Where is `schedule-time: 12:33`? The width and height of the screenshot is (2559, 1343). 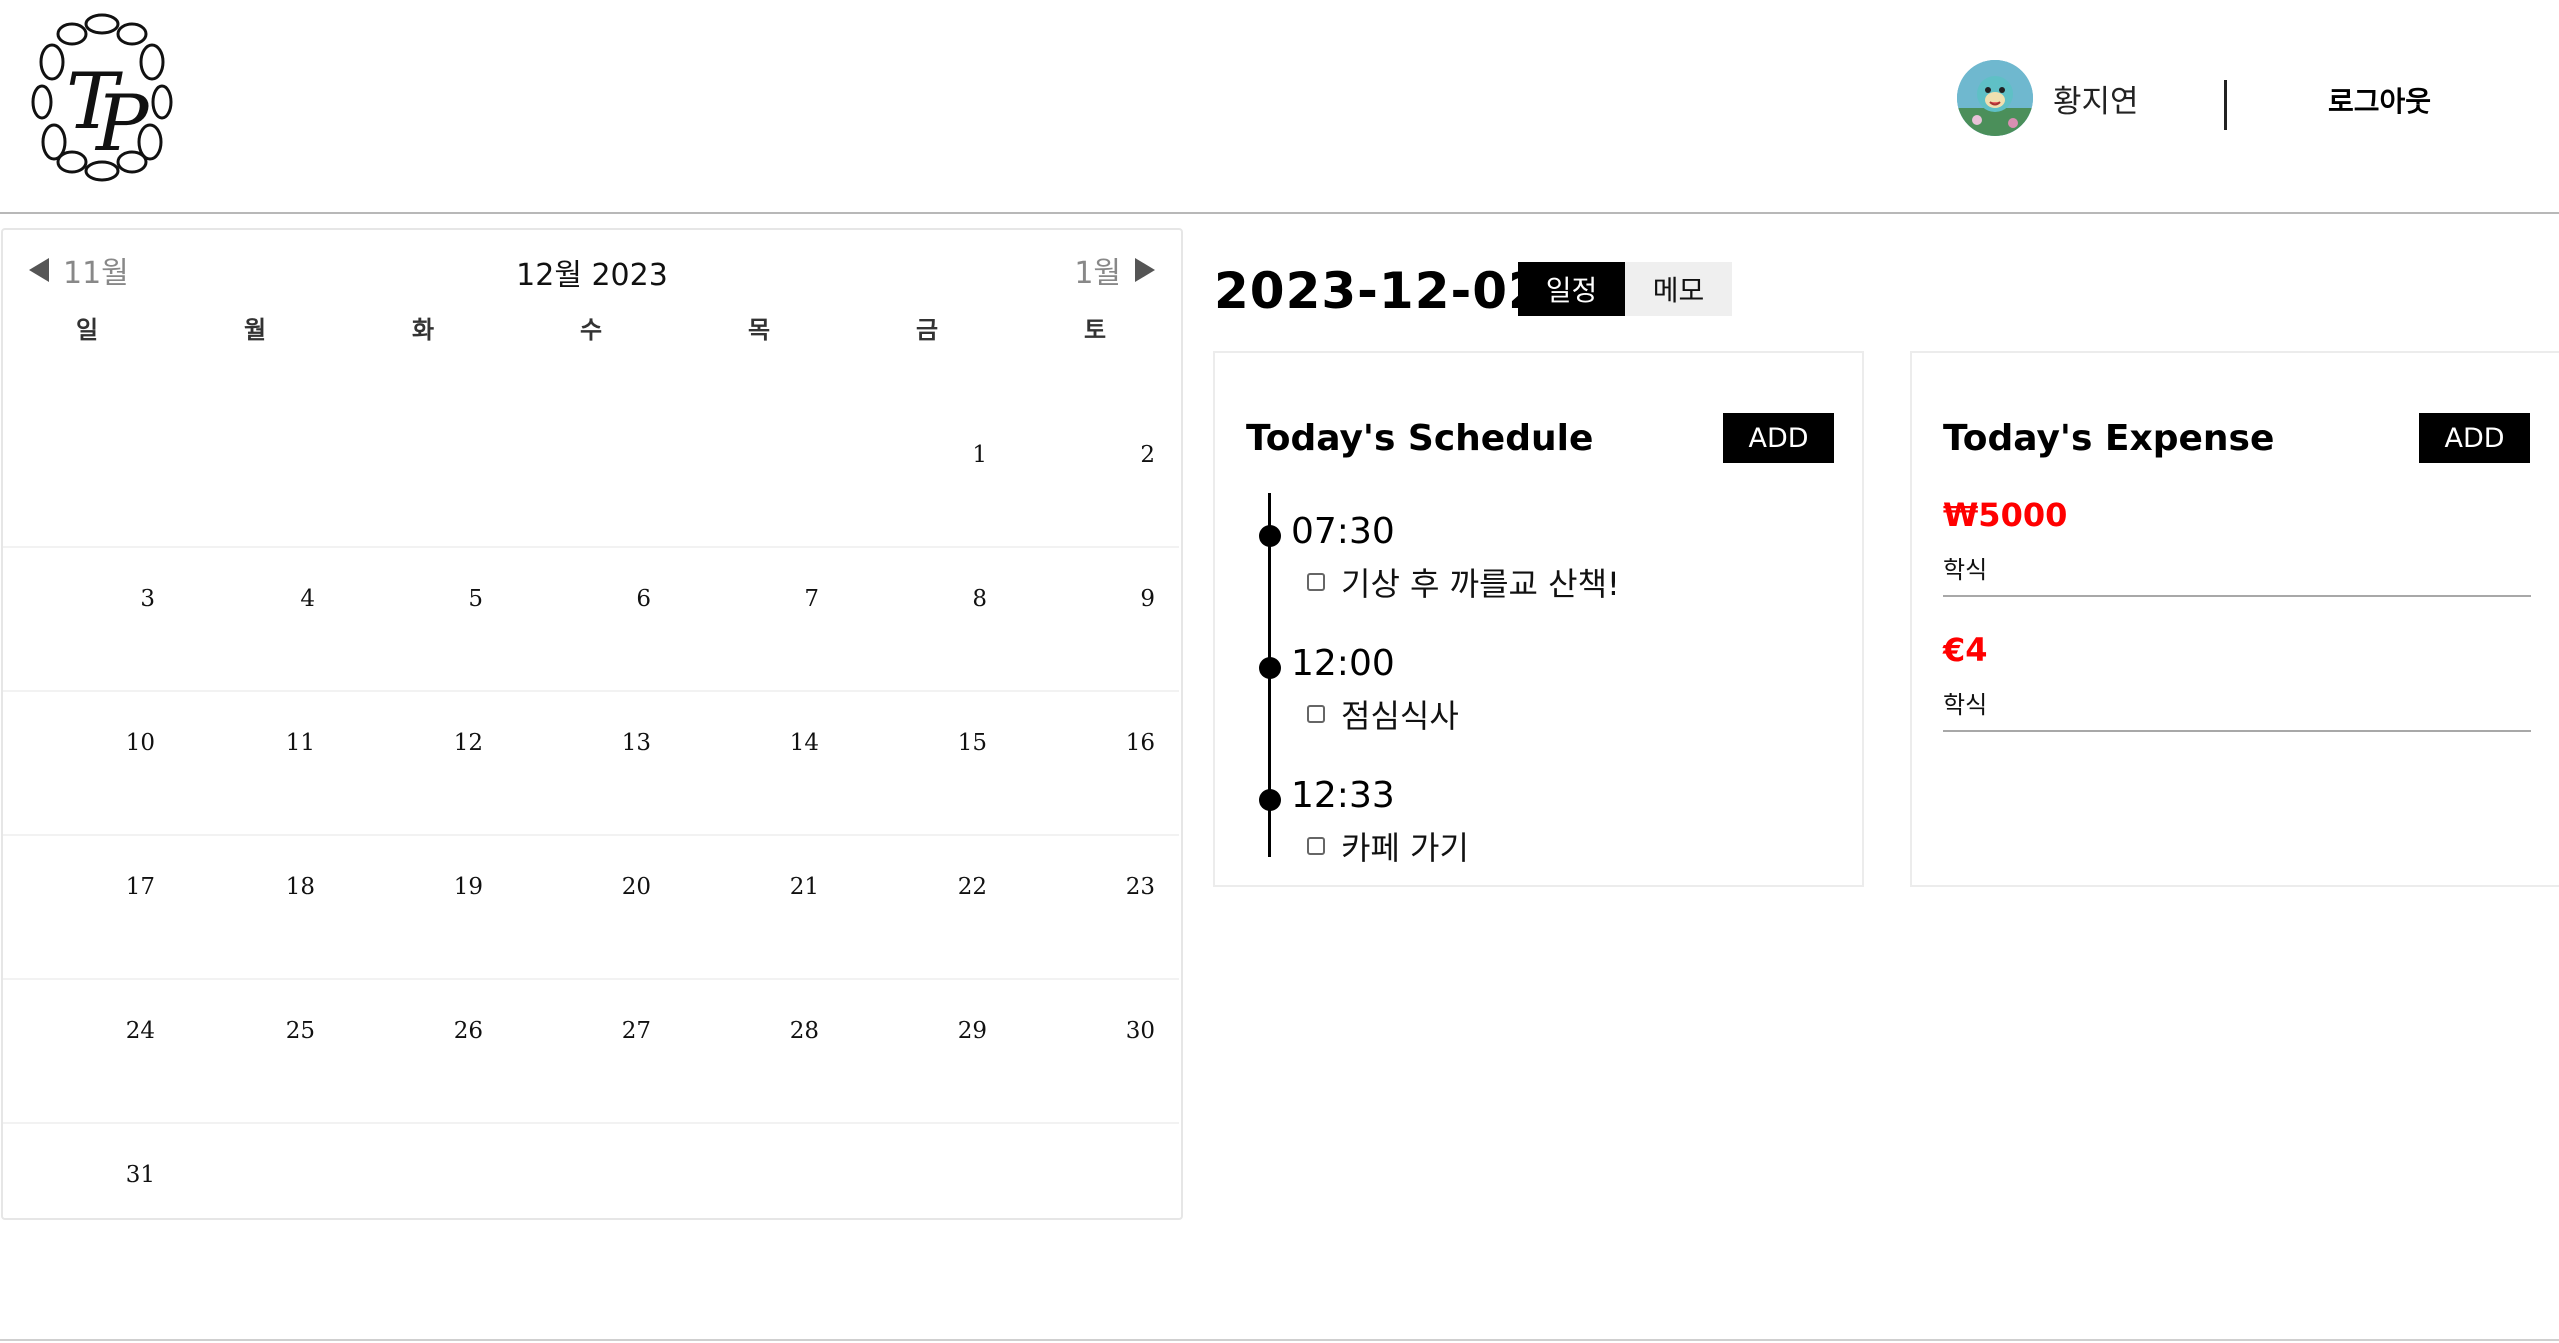 schedule-time: 12:33 is located at coordinates (1343, 795).